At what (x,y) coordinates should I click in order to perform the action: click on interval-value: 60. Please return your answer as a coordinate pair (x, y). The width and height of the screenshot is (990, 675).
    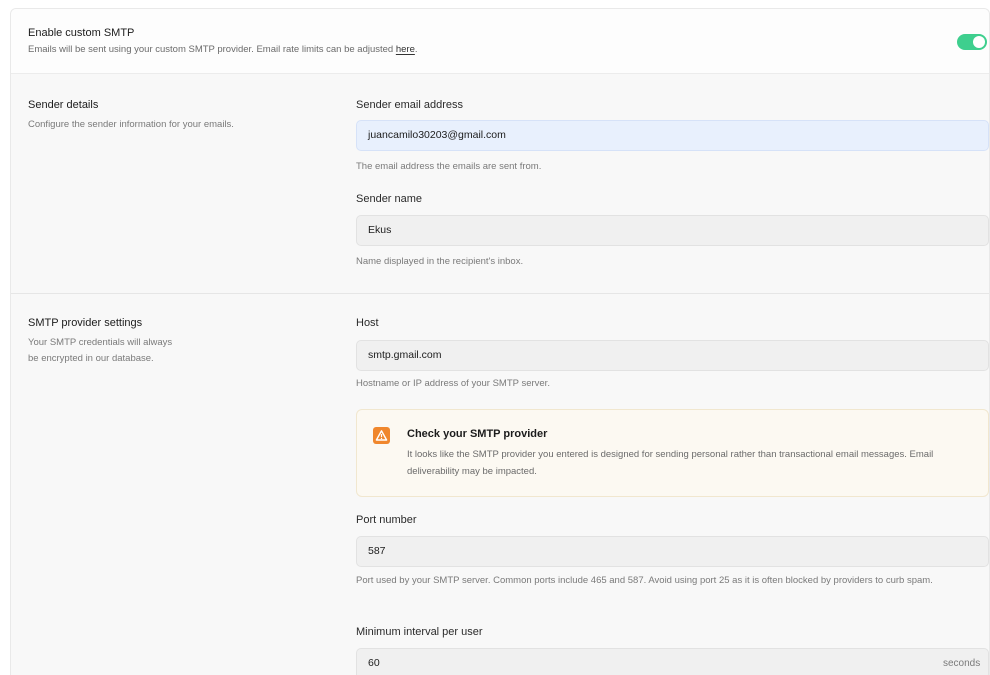
    Looking at the image, I should click on (374, 663).